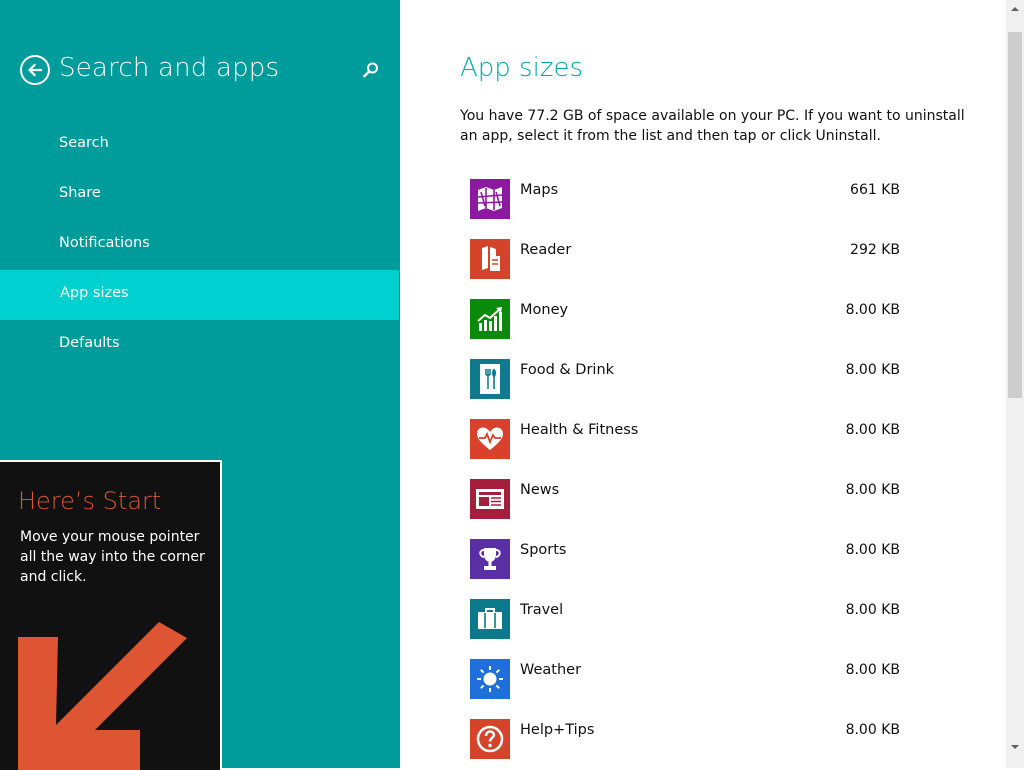 This screenshot has width=1024, height=770. I want to click on app-row-news: News 8.00 KB, so click(690, 508).